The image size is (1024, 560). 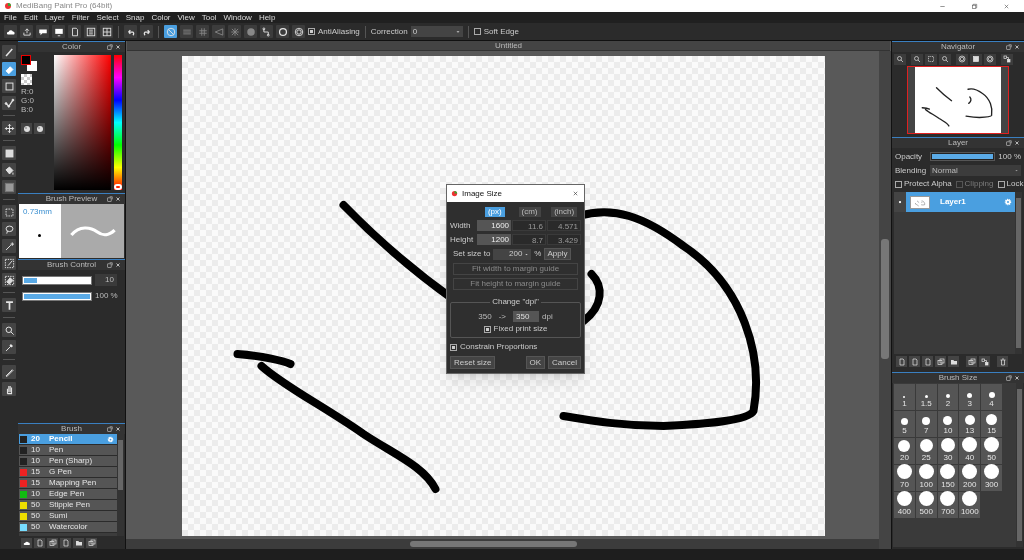 I want to click on vertical-scrollbar, so click(x=885, y=300).